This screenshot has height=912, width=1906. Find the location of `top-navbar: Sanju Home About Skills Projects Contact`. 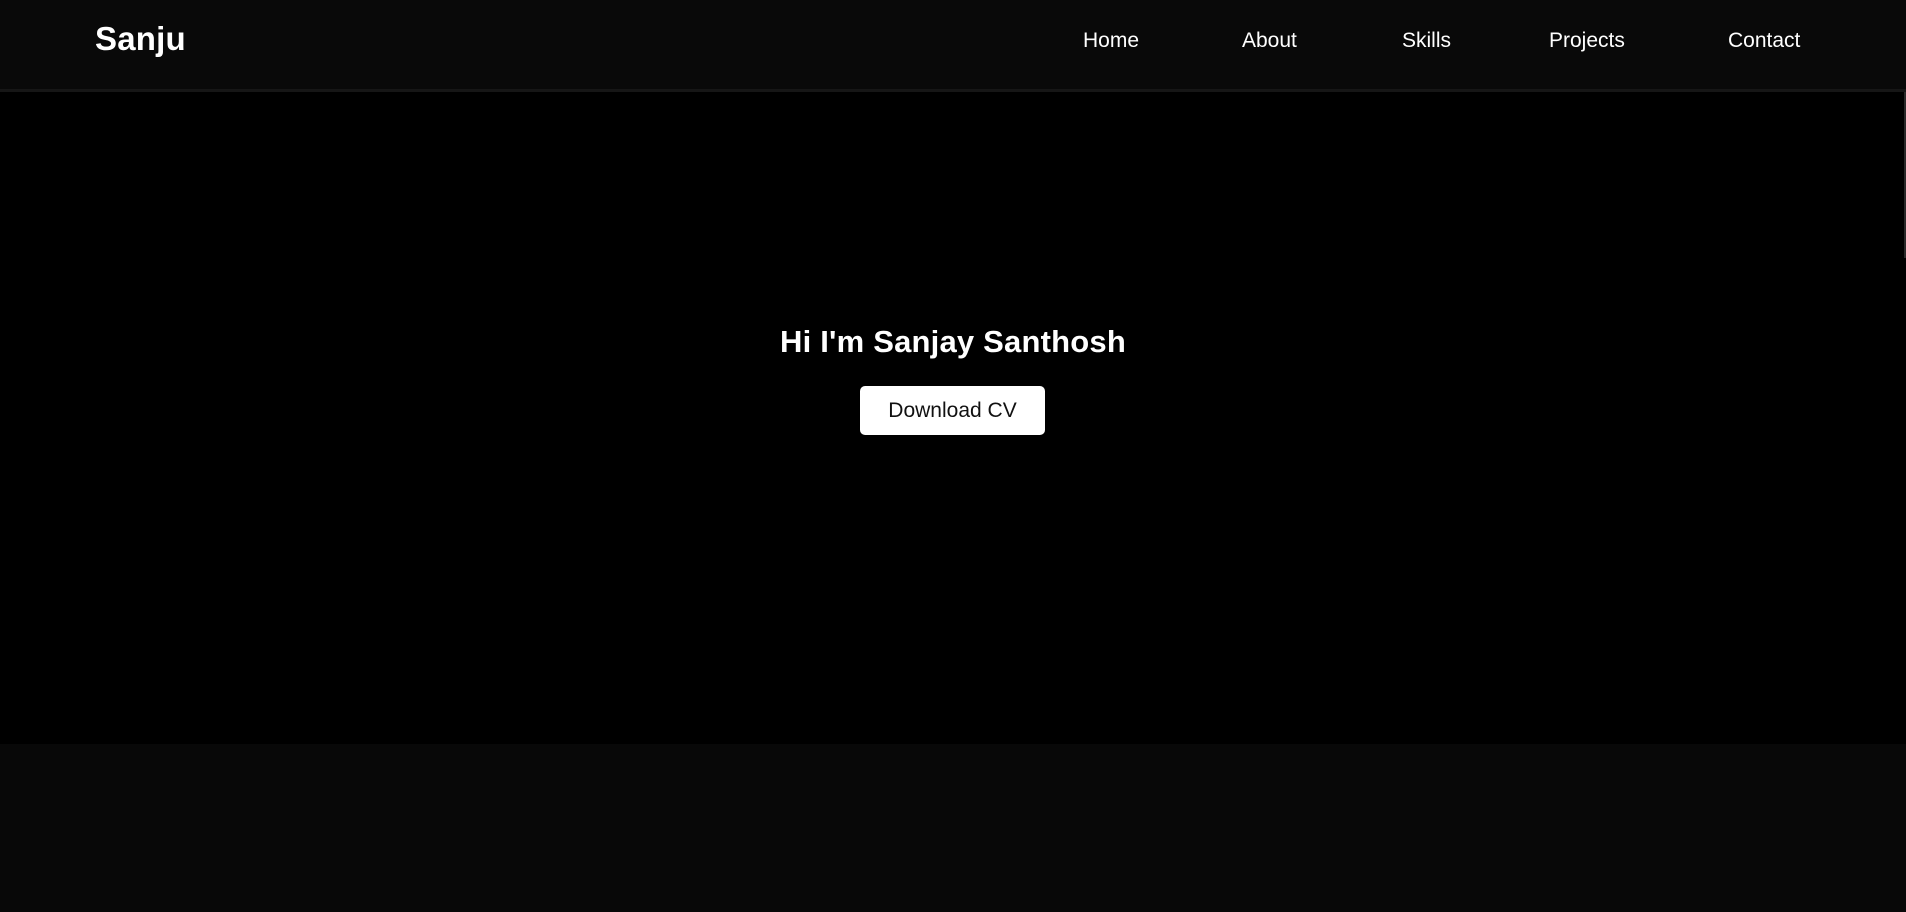

top-navbar: Sanju Home About Skills Projects Contact is located at coordinates (953, 46).